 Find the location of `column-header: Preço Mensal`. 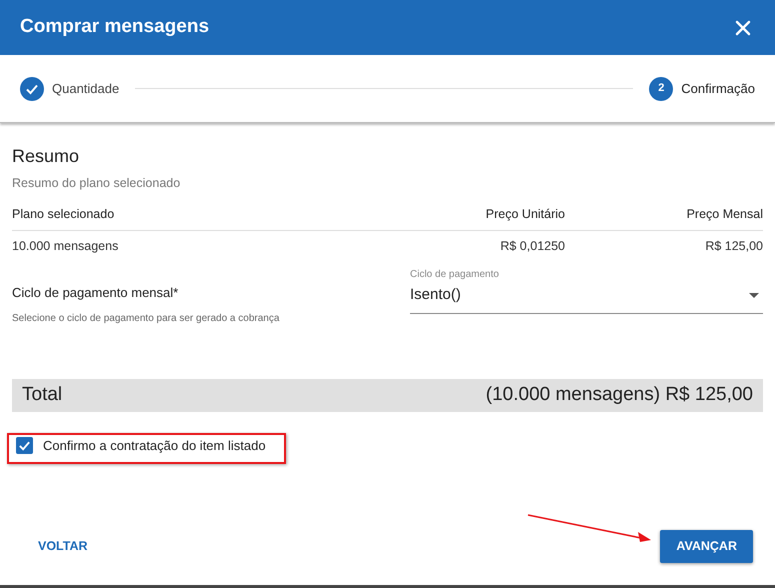

column-header: Preço Mensal is located at coordinates (724, 214).